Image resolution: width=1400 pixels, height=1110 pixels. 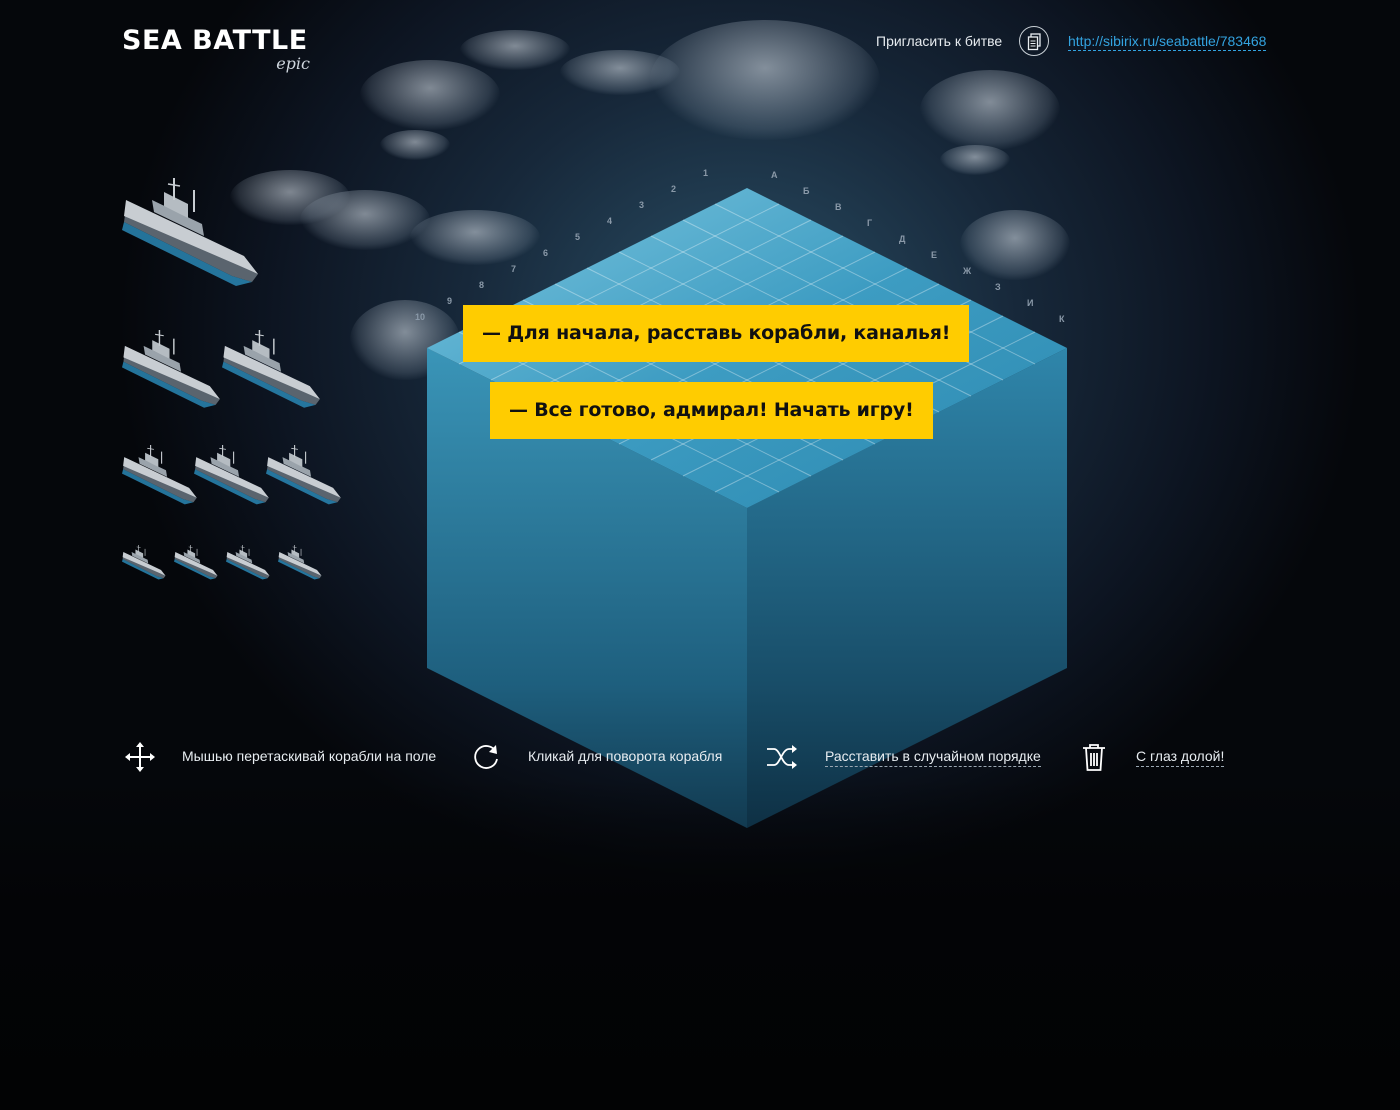 I want to click on rotate-hint: Кликай для поворота корабля, so click(x=625, y=756).